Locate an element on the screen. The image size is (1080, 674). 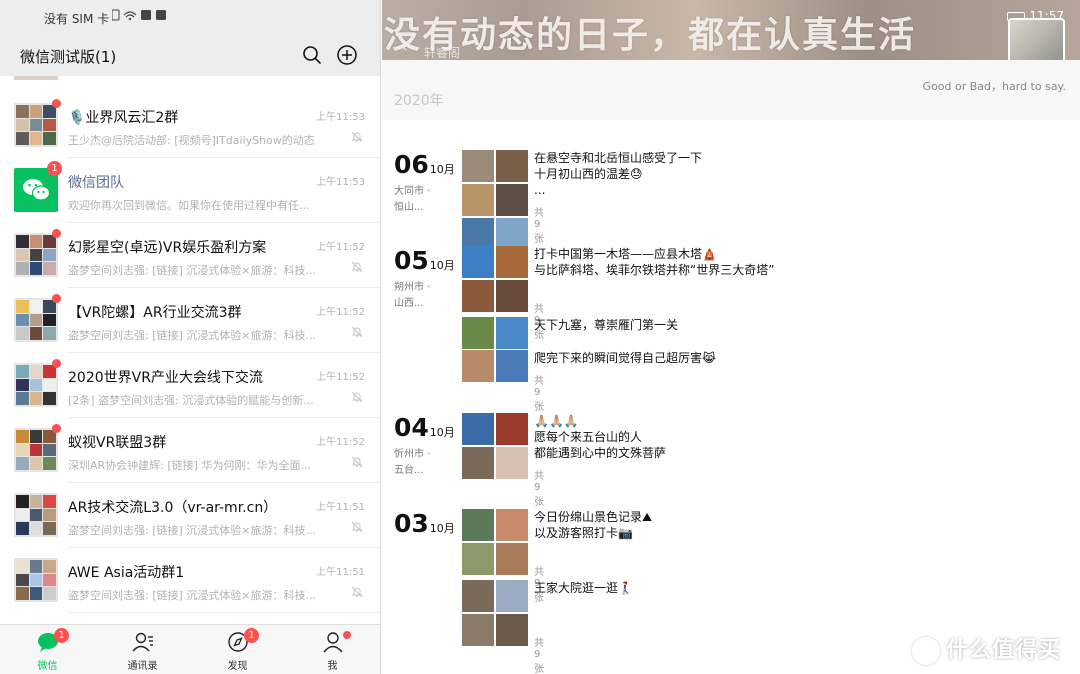
cover-photo: 没有动态的日子，都在认真生活 ‹ 轩睿阁 11:57 is located at coordinates (731, 30).